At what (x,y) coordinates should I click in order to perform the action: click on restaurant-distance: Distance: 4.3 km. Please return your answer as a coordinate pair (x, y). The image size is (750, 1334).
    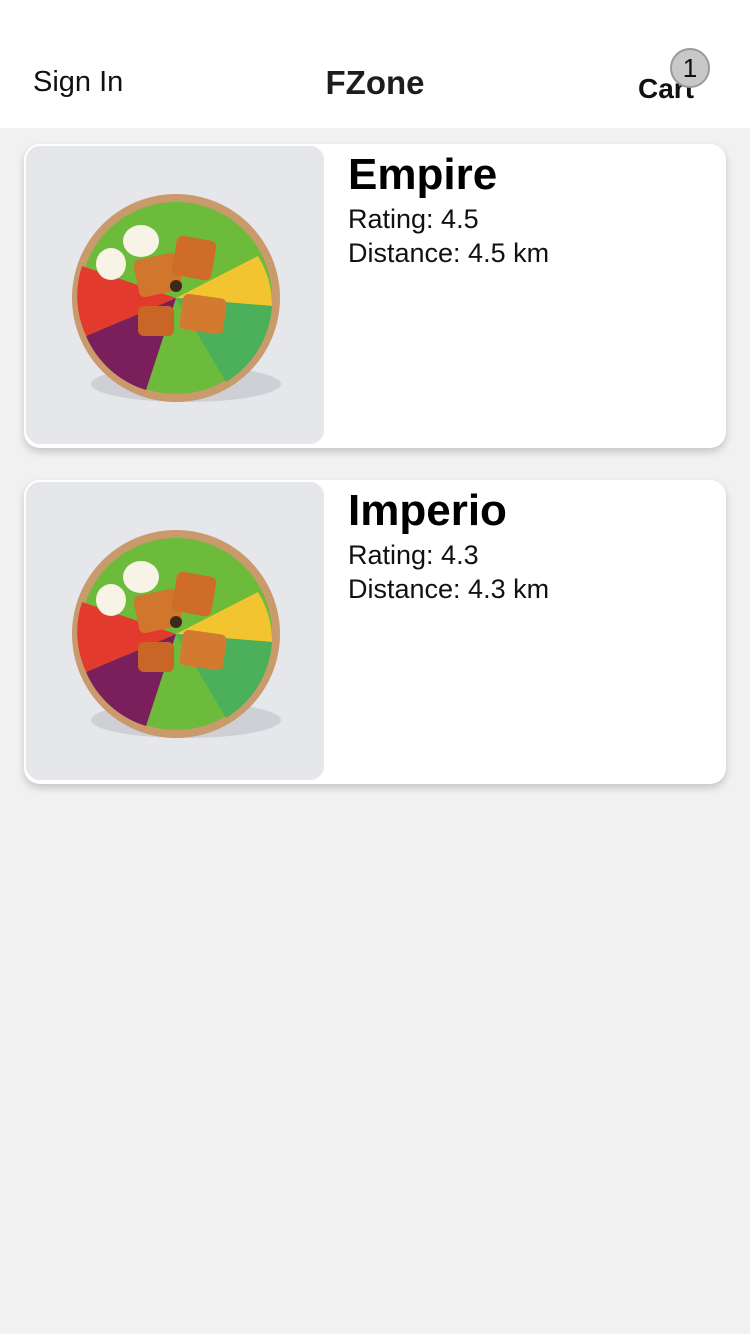
    Looking at the image, I should click on (449, 589).